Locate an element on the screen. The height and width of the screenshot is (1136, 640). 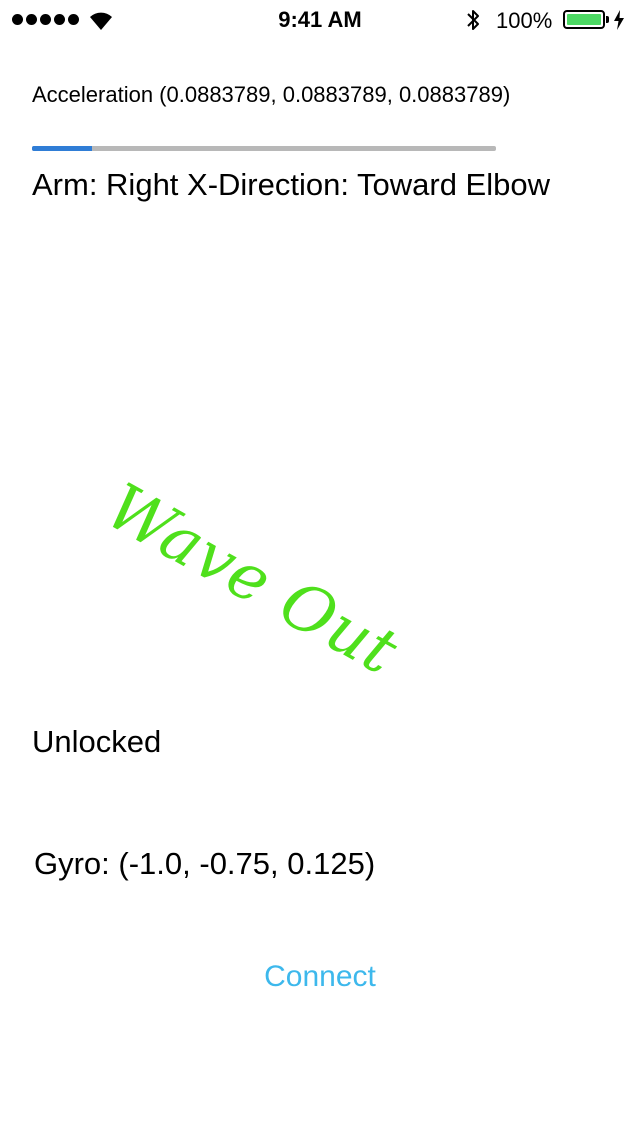
gyro-label: Gyro: (-1.0, -0.75, 0.125) is located at coordinates (205, 863).